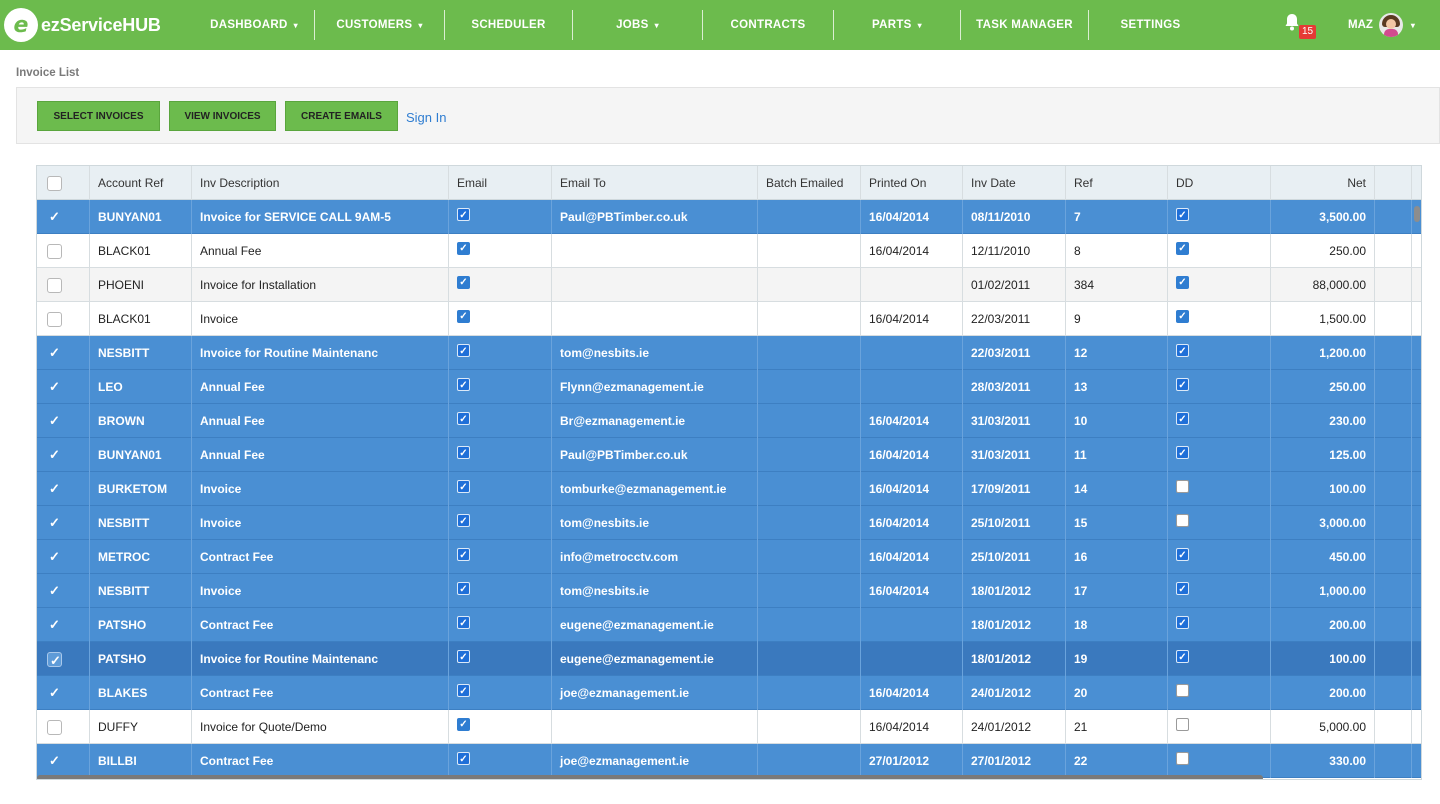 This screenshot has height=804, width=1440. Describe the element at coordinates (254, 25) in the screenshot. I see `nav-dashboard: DASHBOARD ▾` at that location.